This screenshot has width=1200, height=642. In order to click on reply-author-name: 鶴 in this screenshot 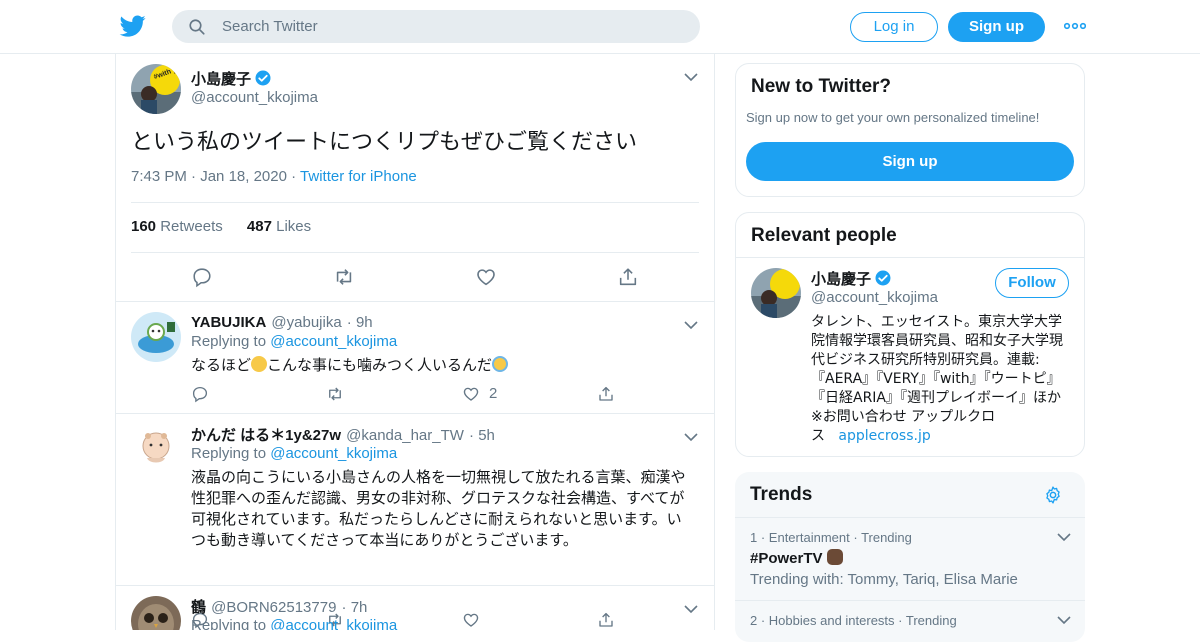, I will do `click(198, 607)`.